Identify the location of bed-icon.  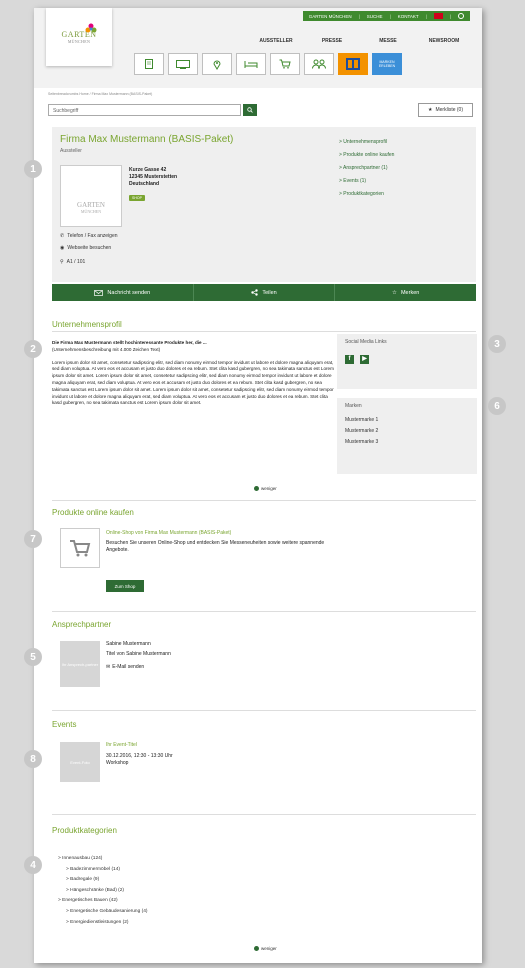
(251, 64).